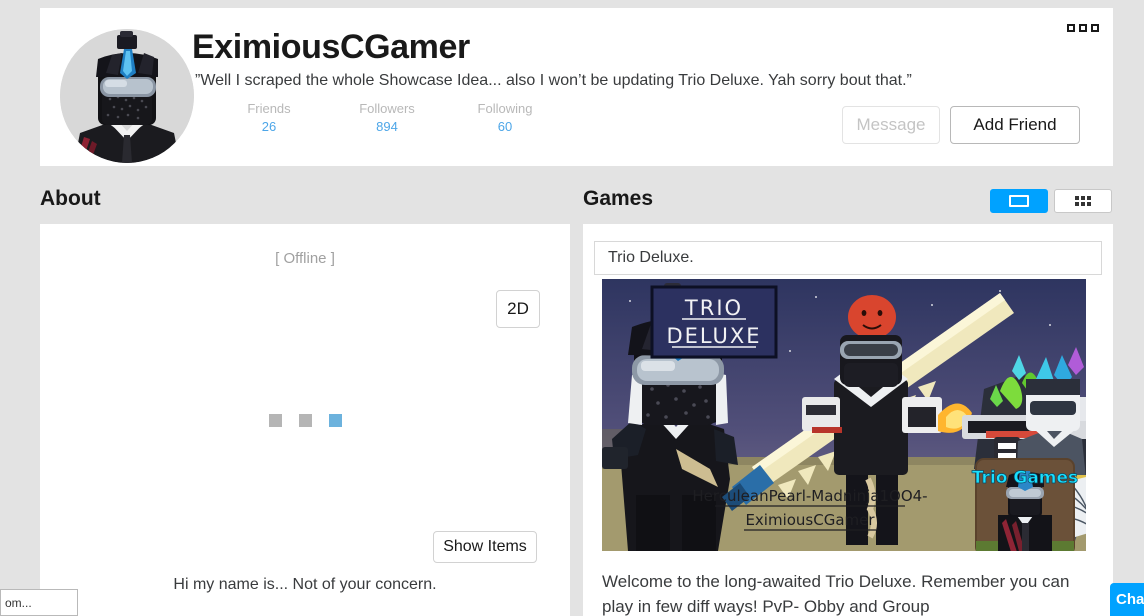 The image size is (1144, 616). I want to click on avatar-loading-indicator, so click(305, 420).